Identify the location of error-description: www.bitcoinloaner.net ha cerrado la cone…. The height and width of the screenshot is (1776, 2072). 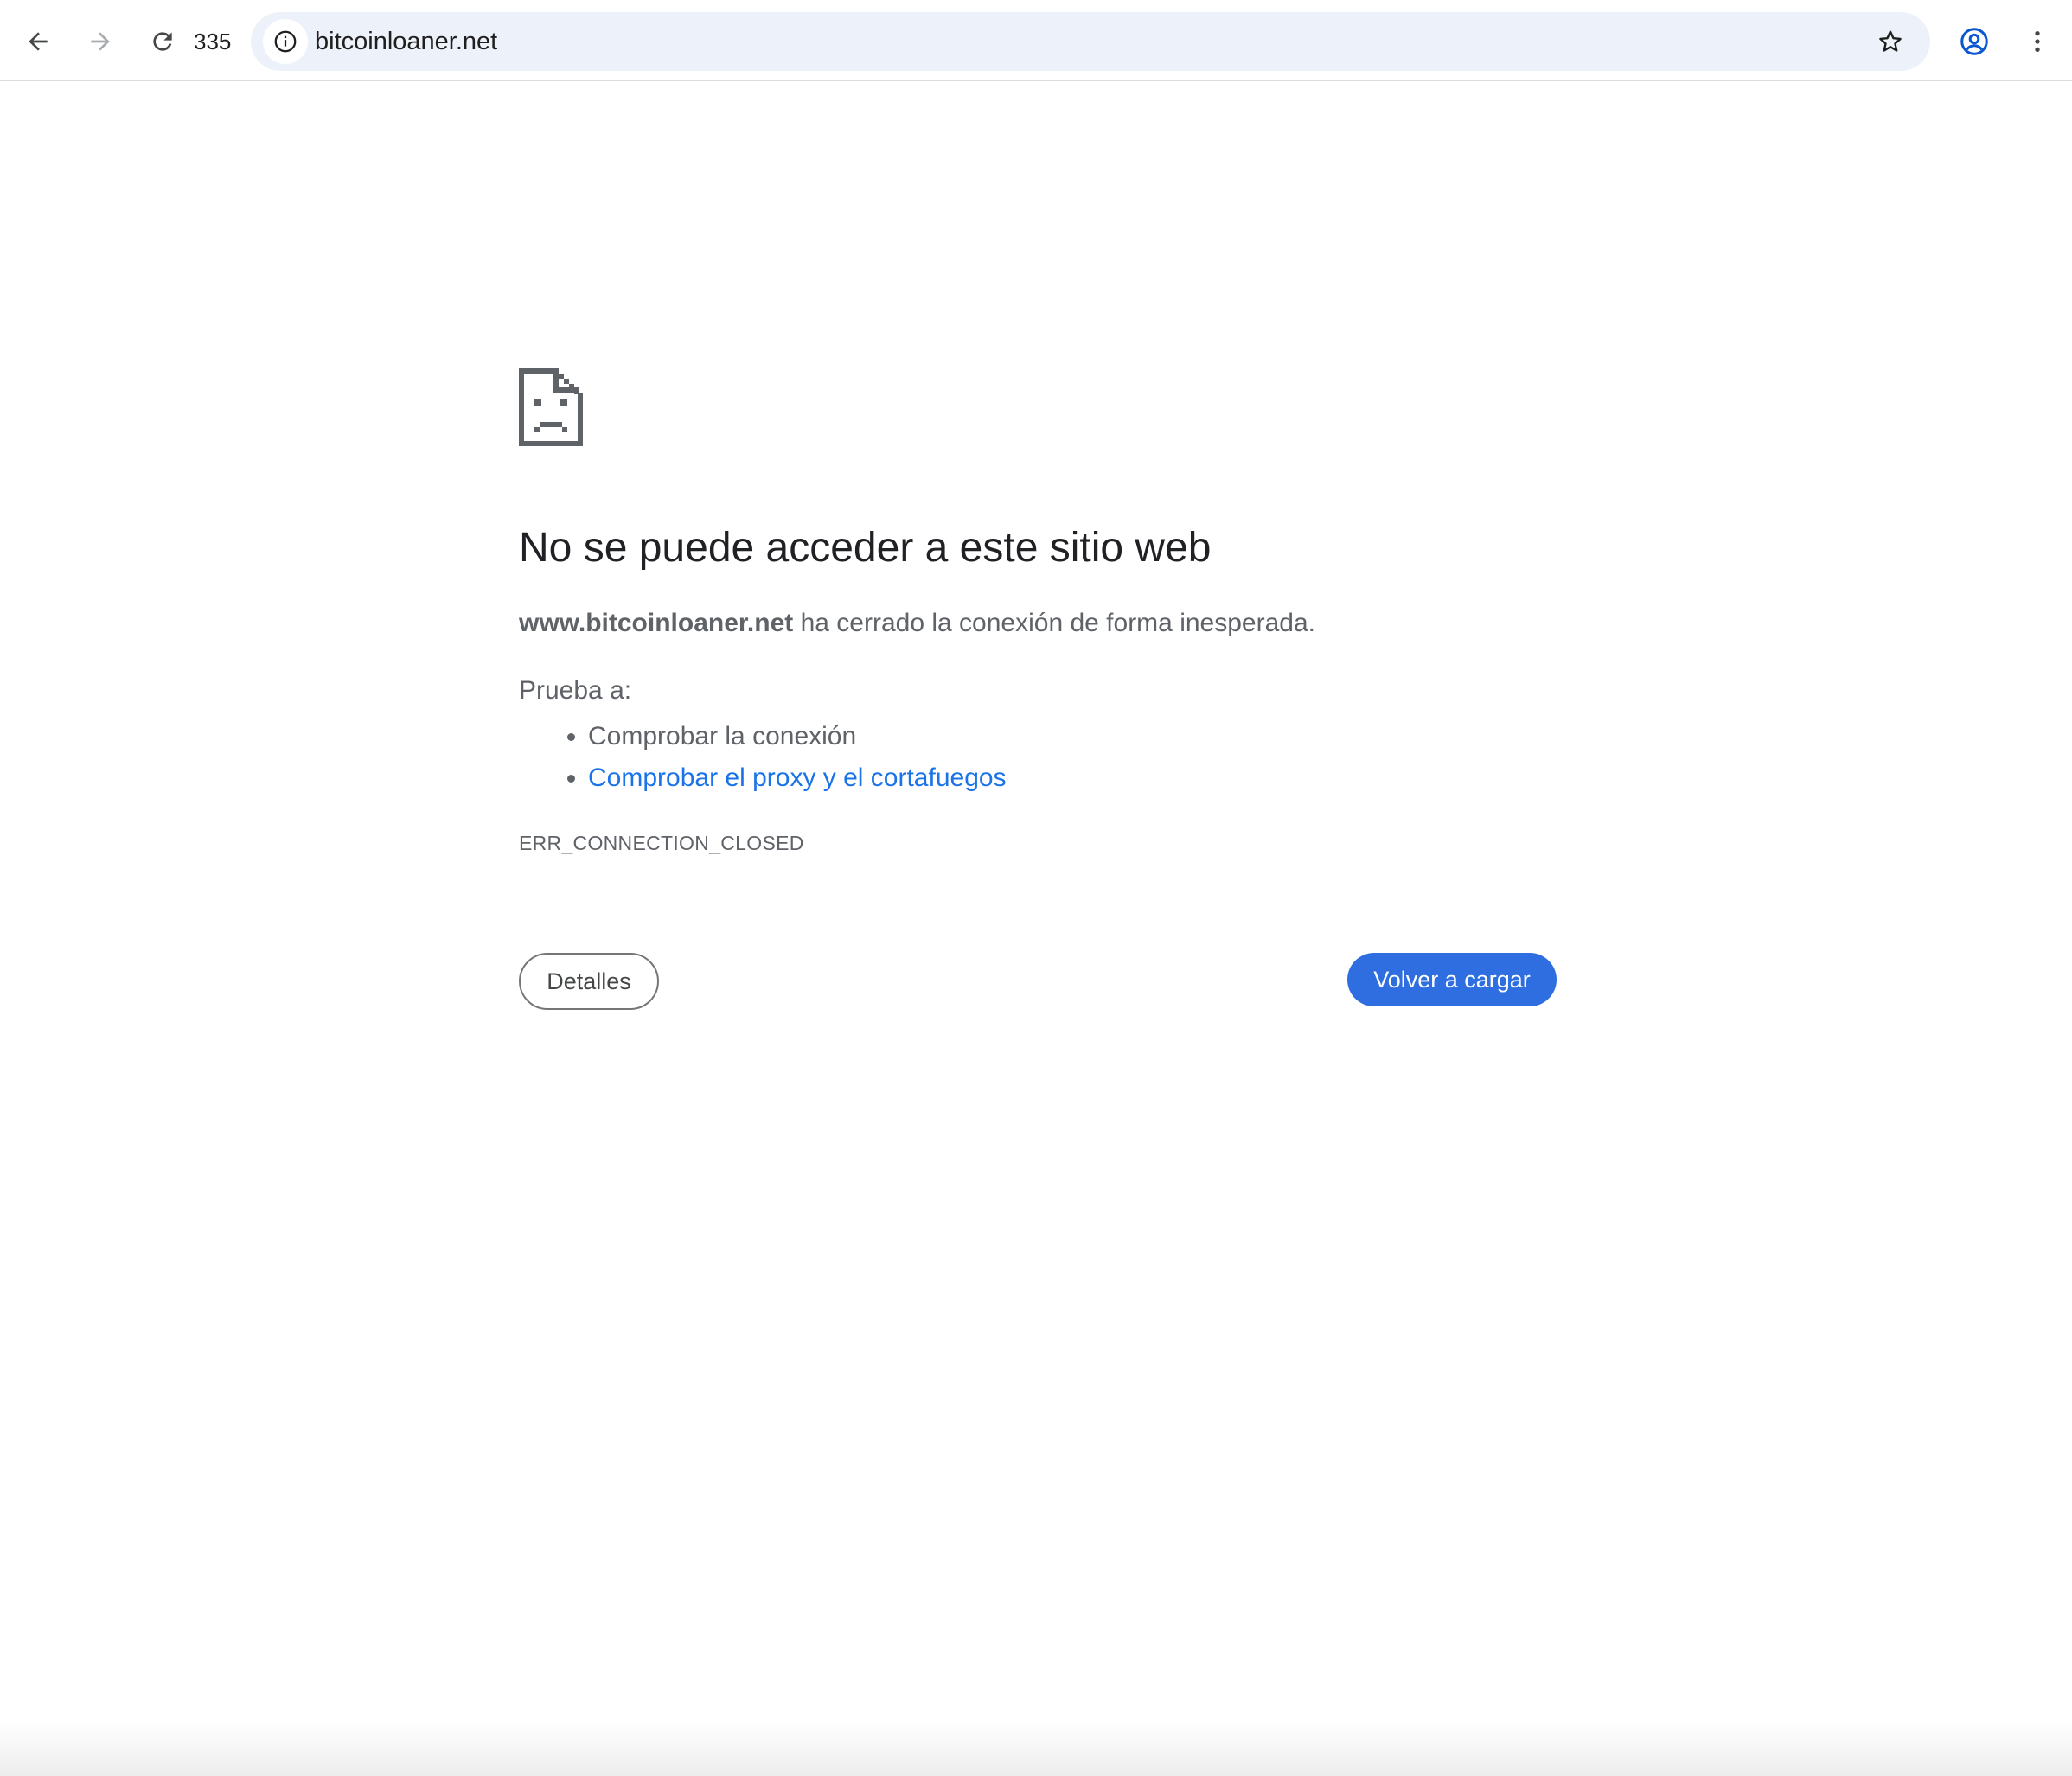
(917, 623).